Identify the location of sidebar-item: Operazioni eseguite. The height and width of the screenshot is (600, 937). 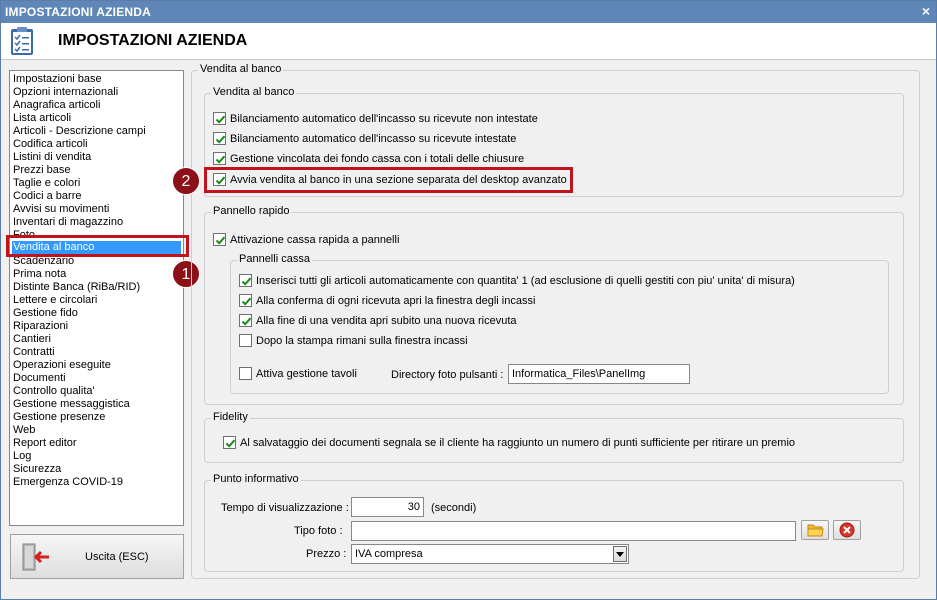
(61, 365).